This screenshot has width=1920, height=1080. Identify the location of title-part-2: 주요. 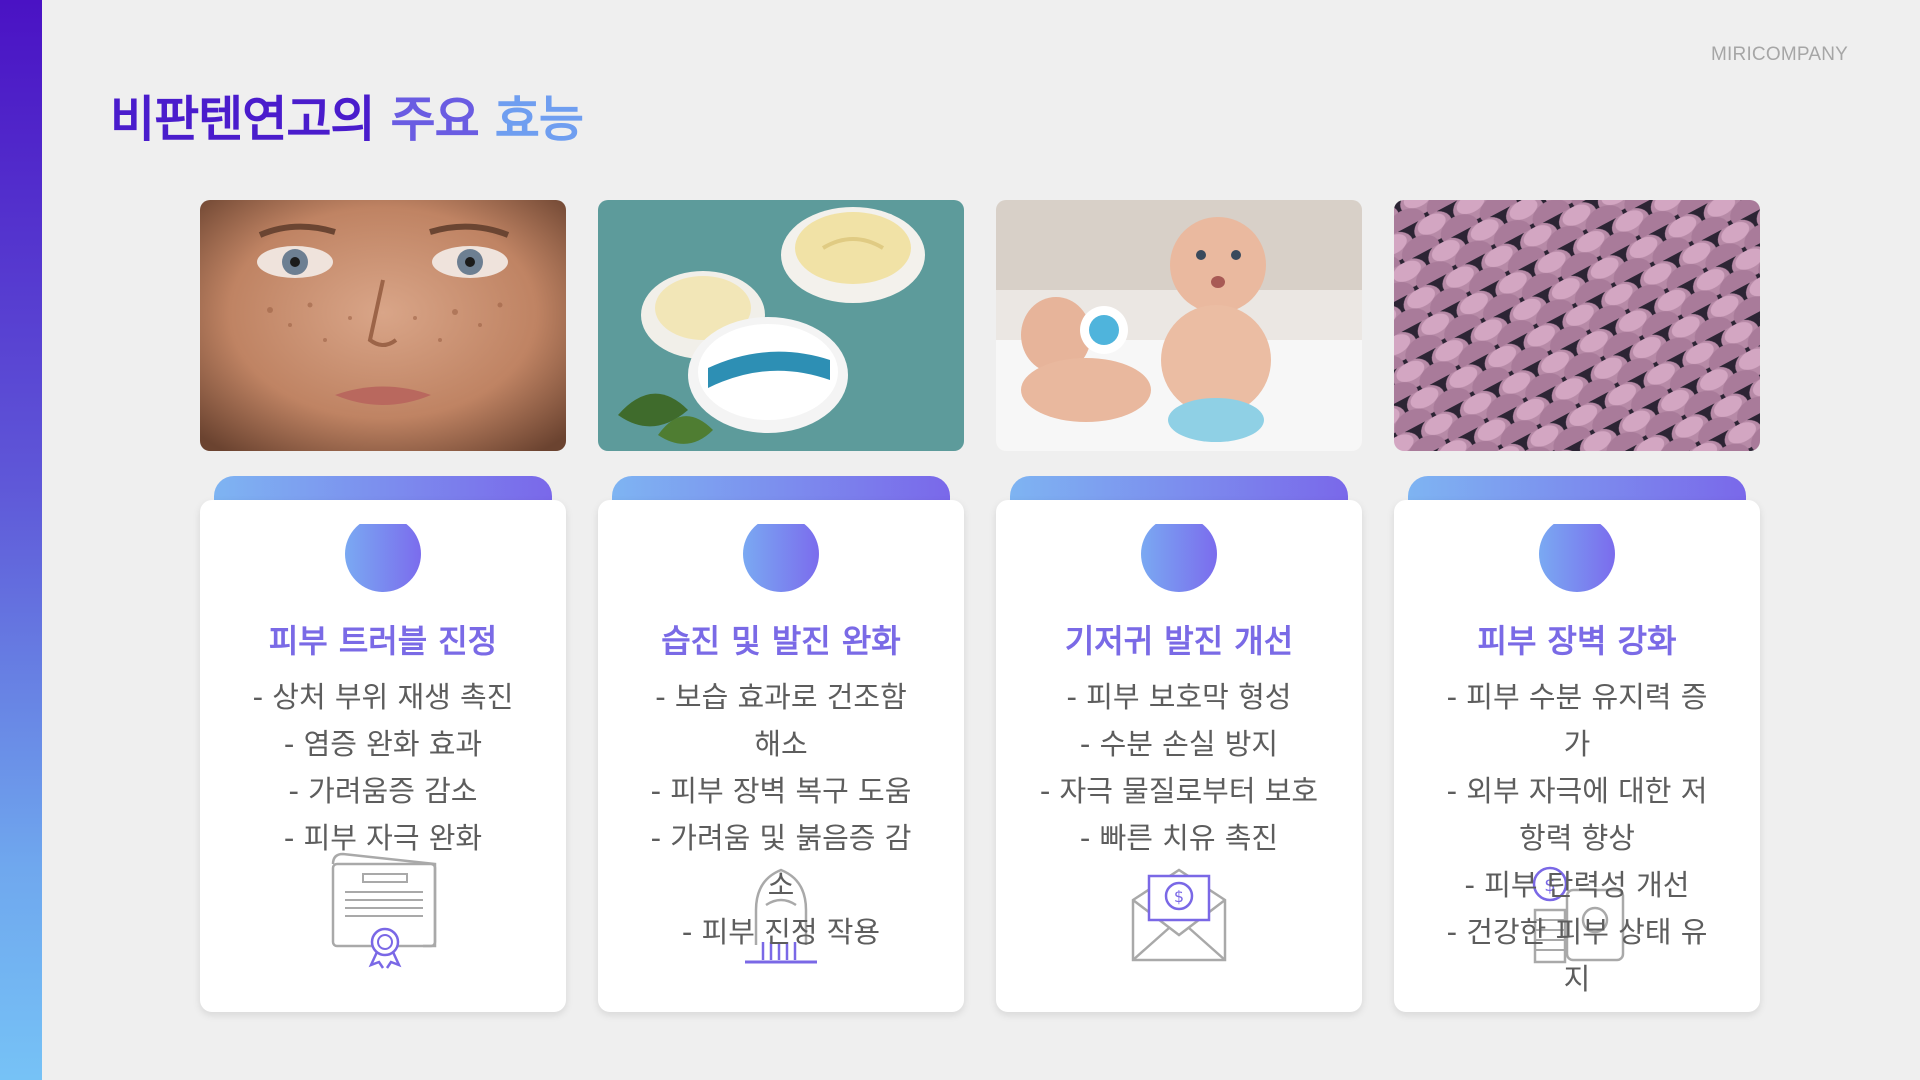
(435, 119).